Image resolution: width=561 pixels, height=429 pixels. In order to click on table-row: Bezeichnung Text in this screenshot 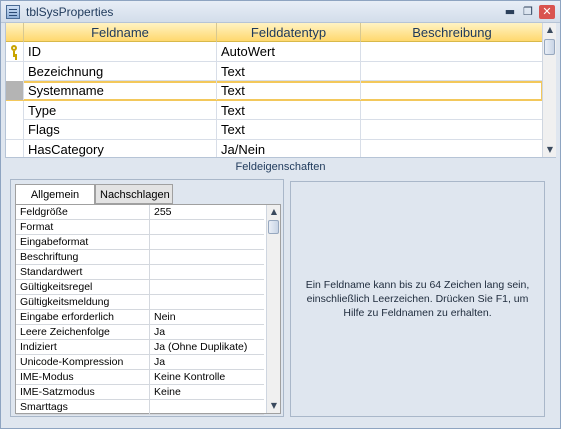, I will do `click(274, 71)`.